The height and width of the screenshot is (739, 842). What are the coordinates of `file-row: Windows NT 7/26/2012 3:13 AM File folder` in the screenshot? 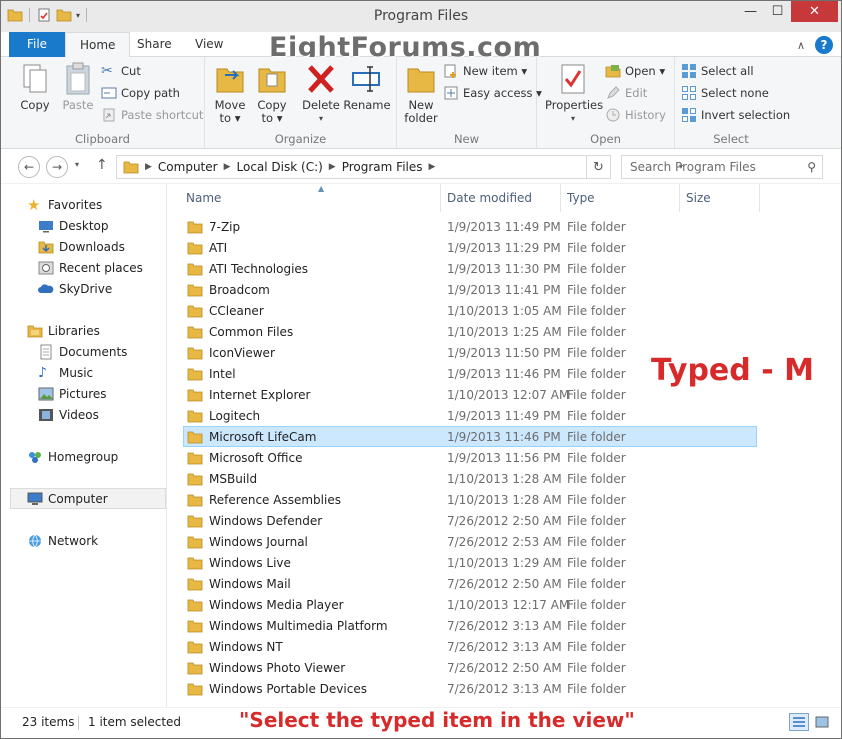 It's located at (470, 646).